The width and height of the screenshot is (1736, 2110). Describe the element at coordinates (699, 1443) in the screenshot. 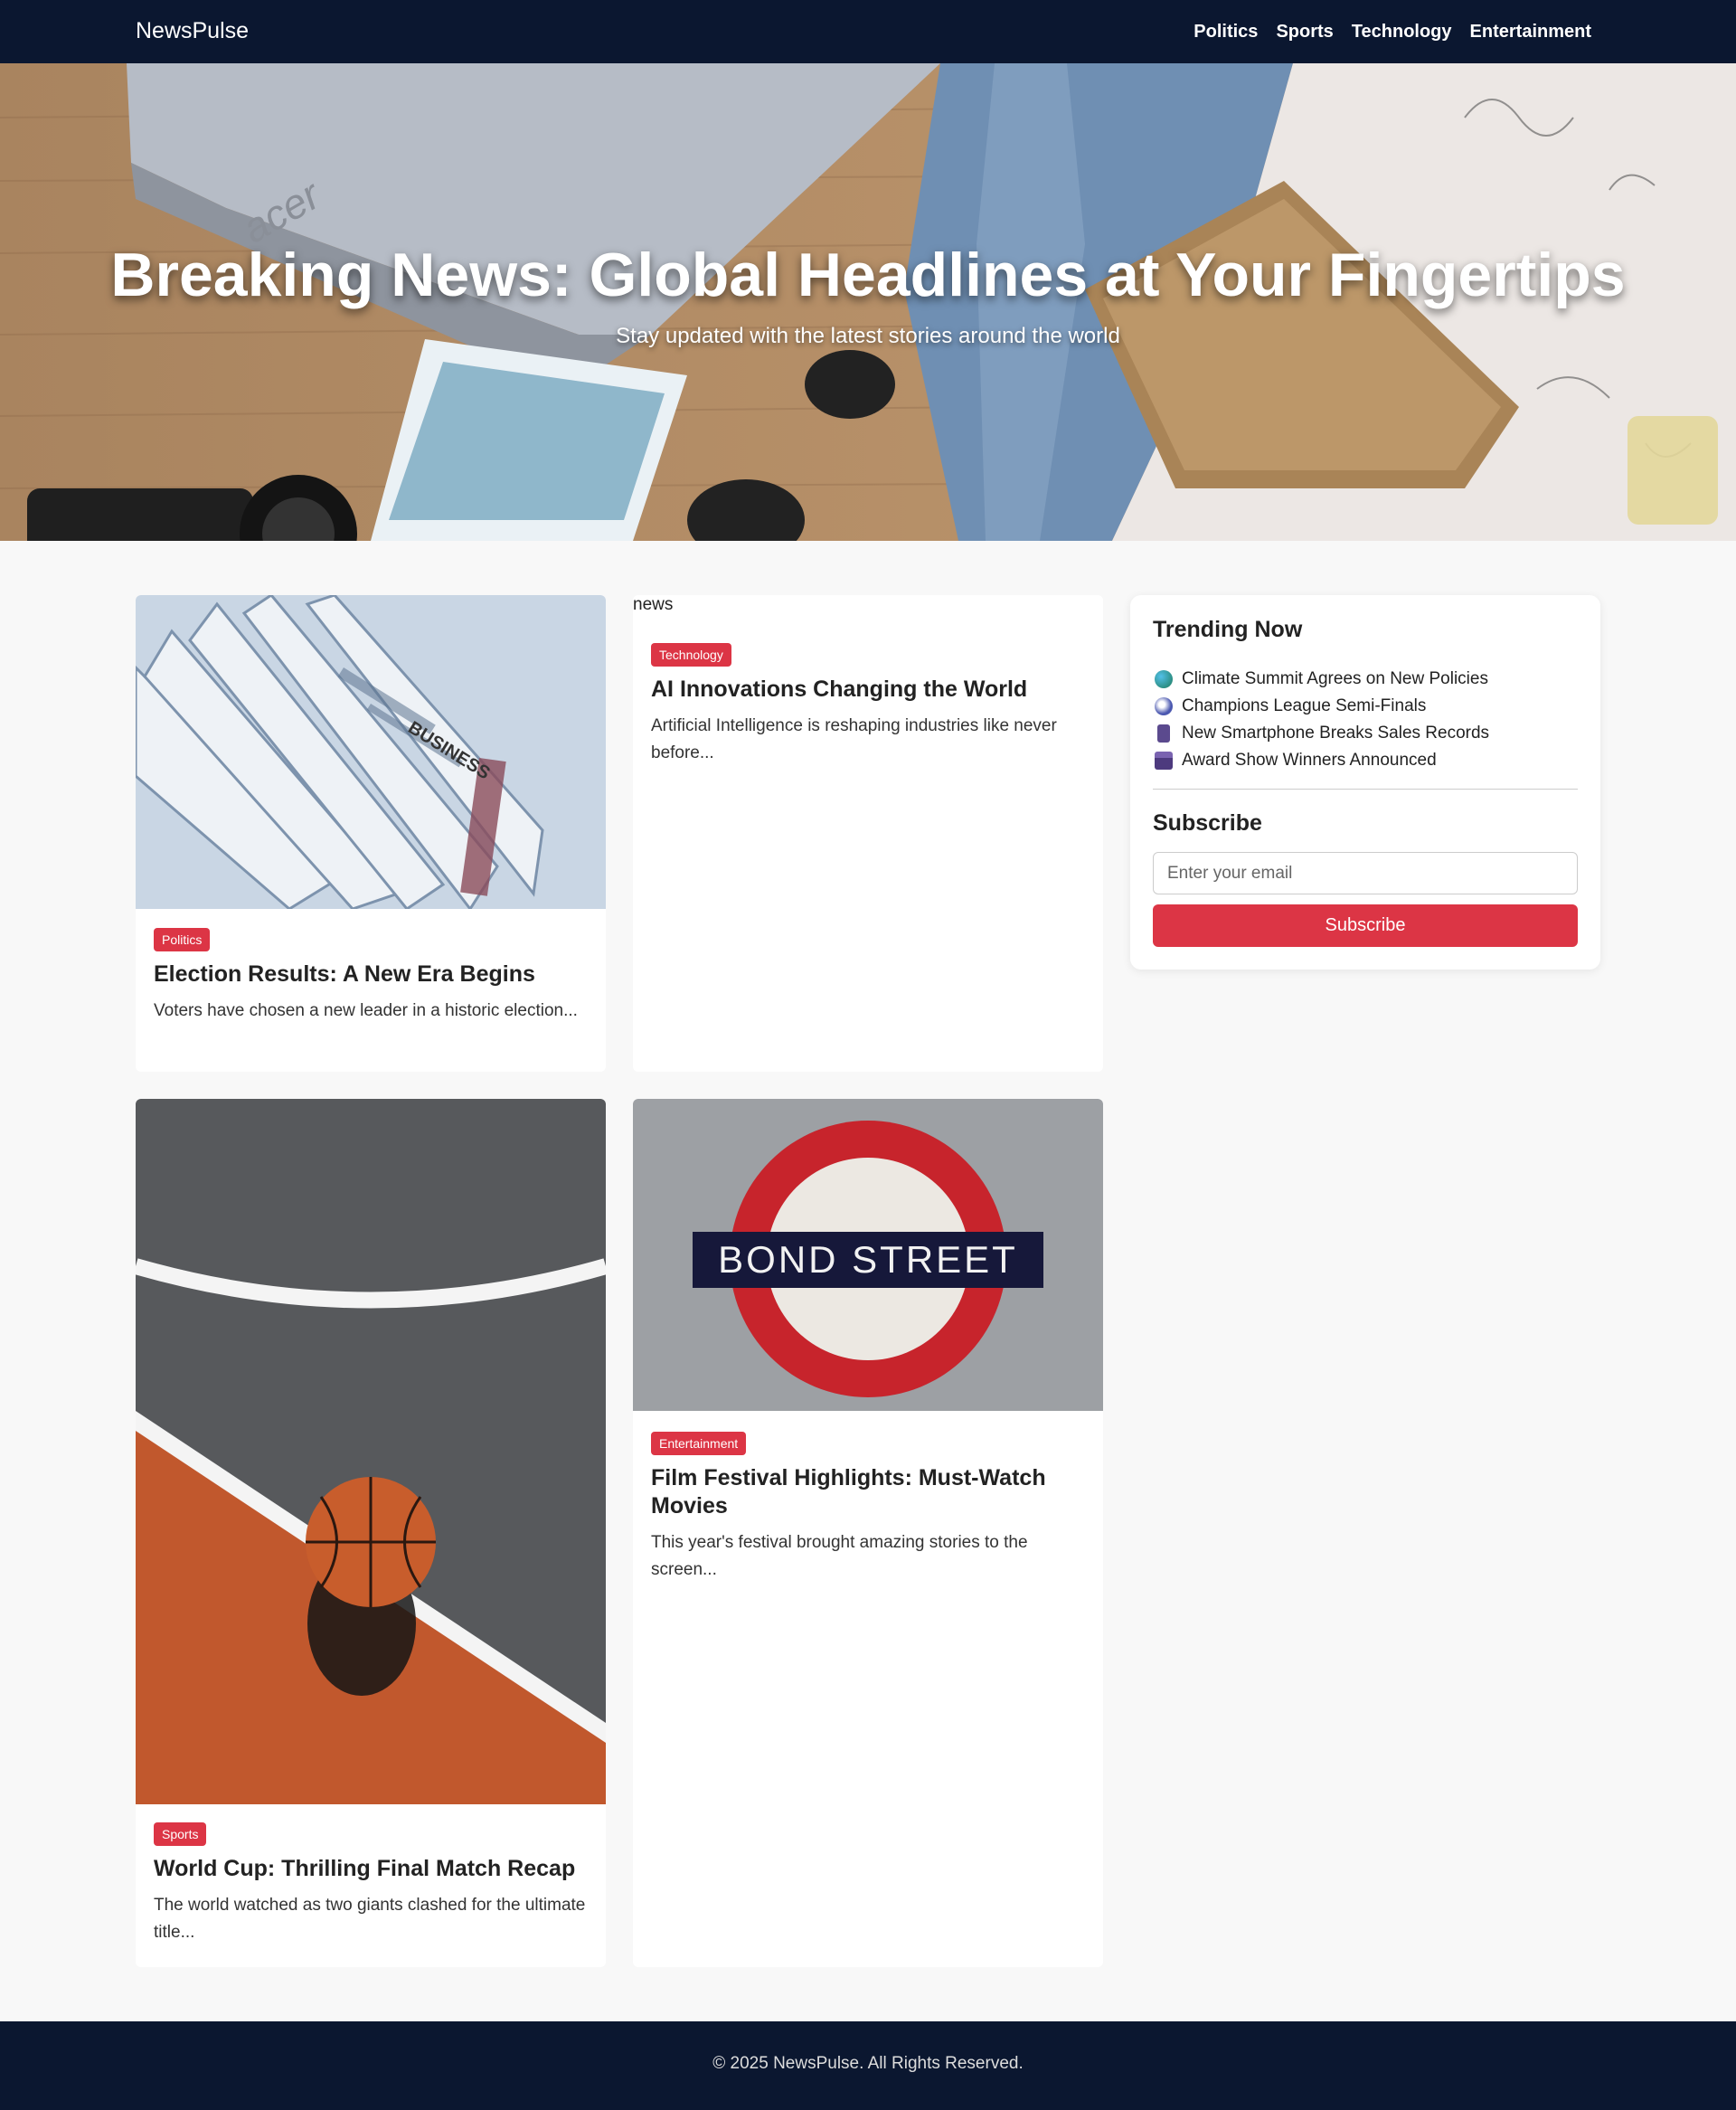

I see `category-badge: Entertainment` at that location.